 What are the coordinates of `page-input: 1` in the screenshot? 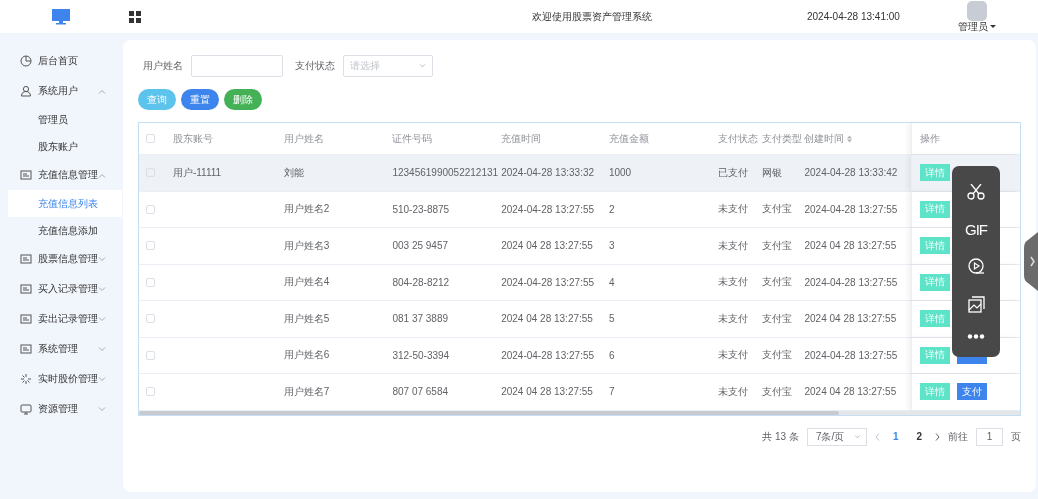 It's located at (989, 436).